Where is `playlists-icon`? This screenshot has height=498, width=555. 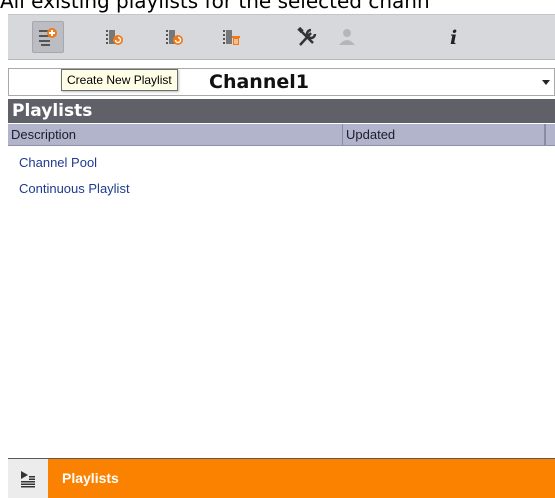
playlists-icon is located at coordinates (28, 478).